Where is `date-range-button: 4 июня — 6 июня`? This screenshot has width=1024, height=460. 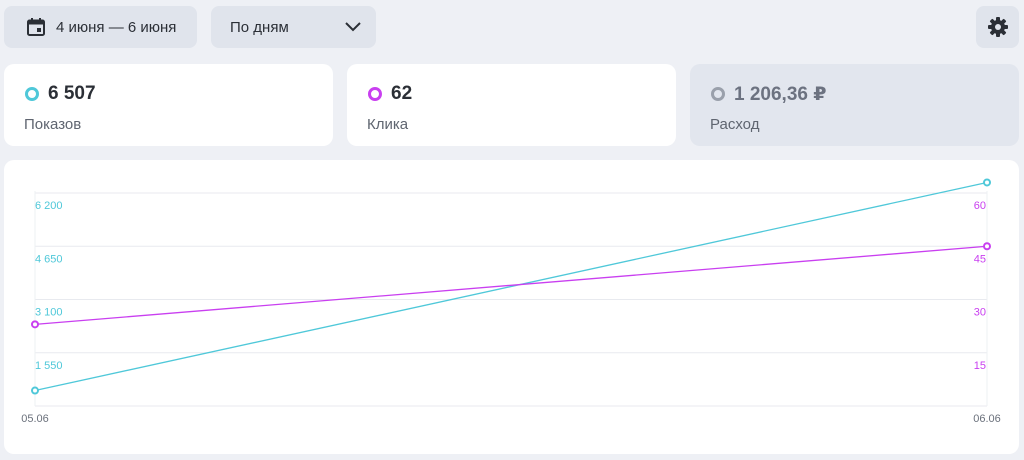 date-range-button: 4 июня — 6 июня is located at coordinates (100, 27).